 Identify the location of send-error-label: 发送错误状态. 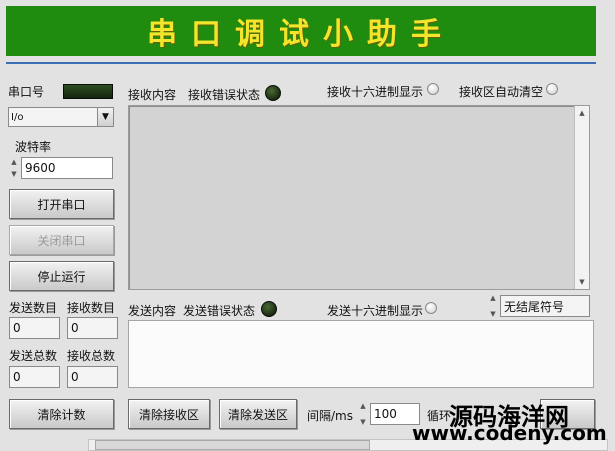
(219, 311).